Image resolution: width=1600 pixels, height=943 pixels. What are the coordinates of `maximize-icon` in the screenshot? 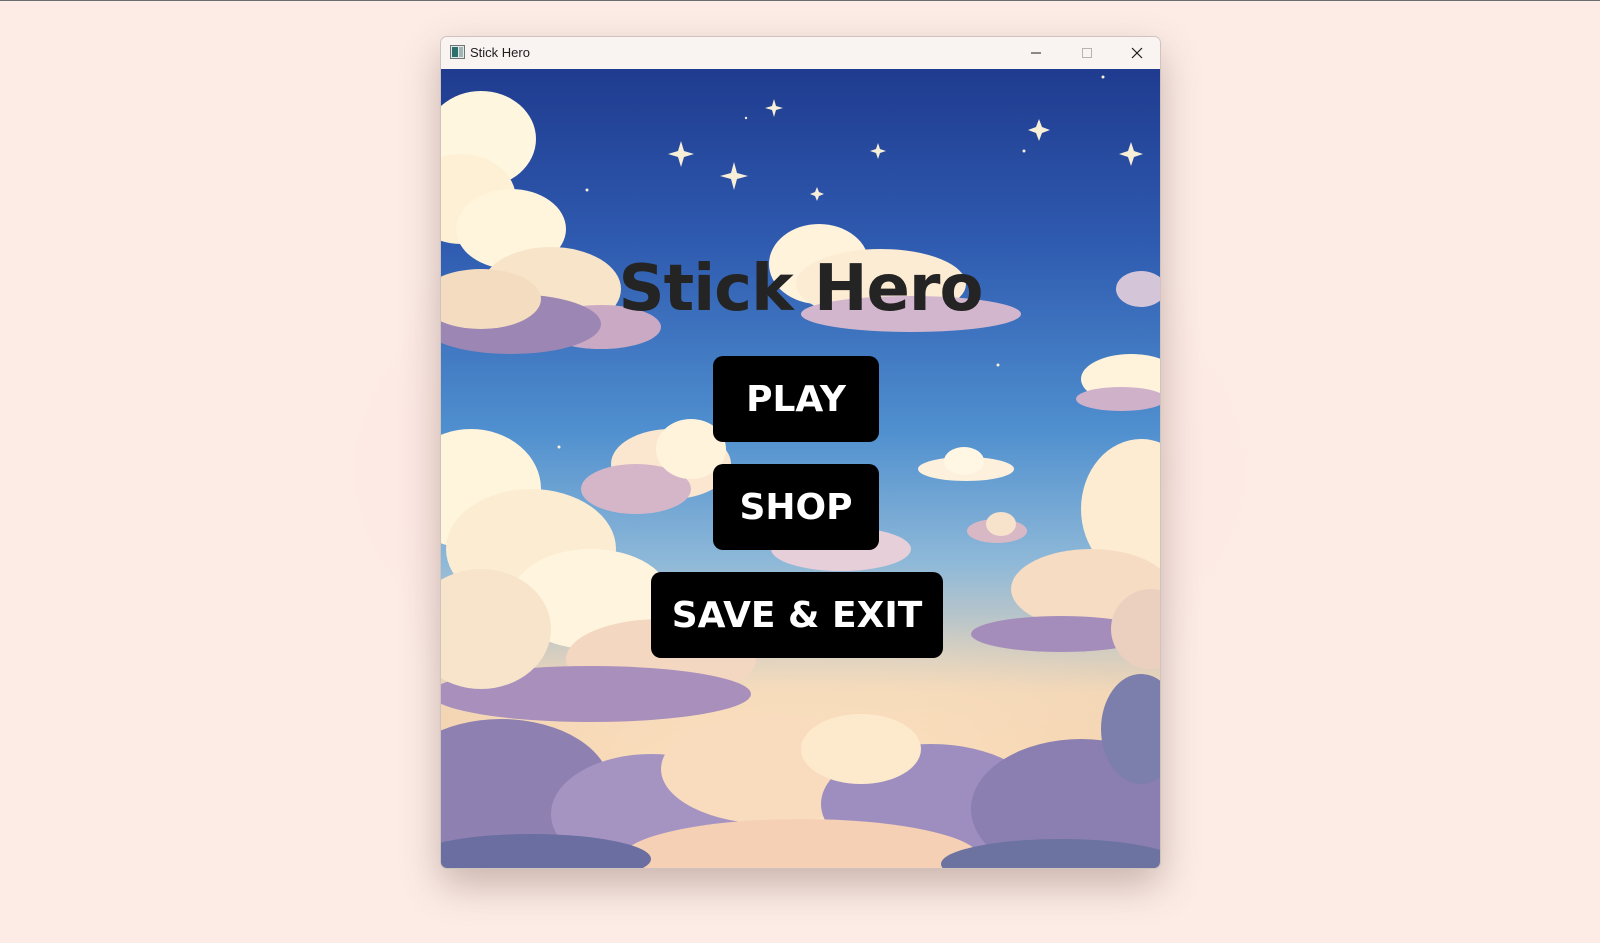 It's located at (1087, 53).